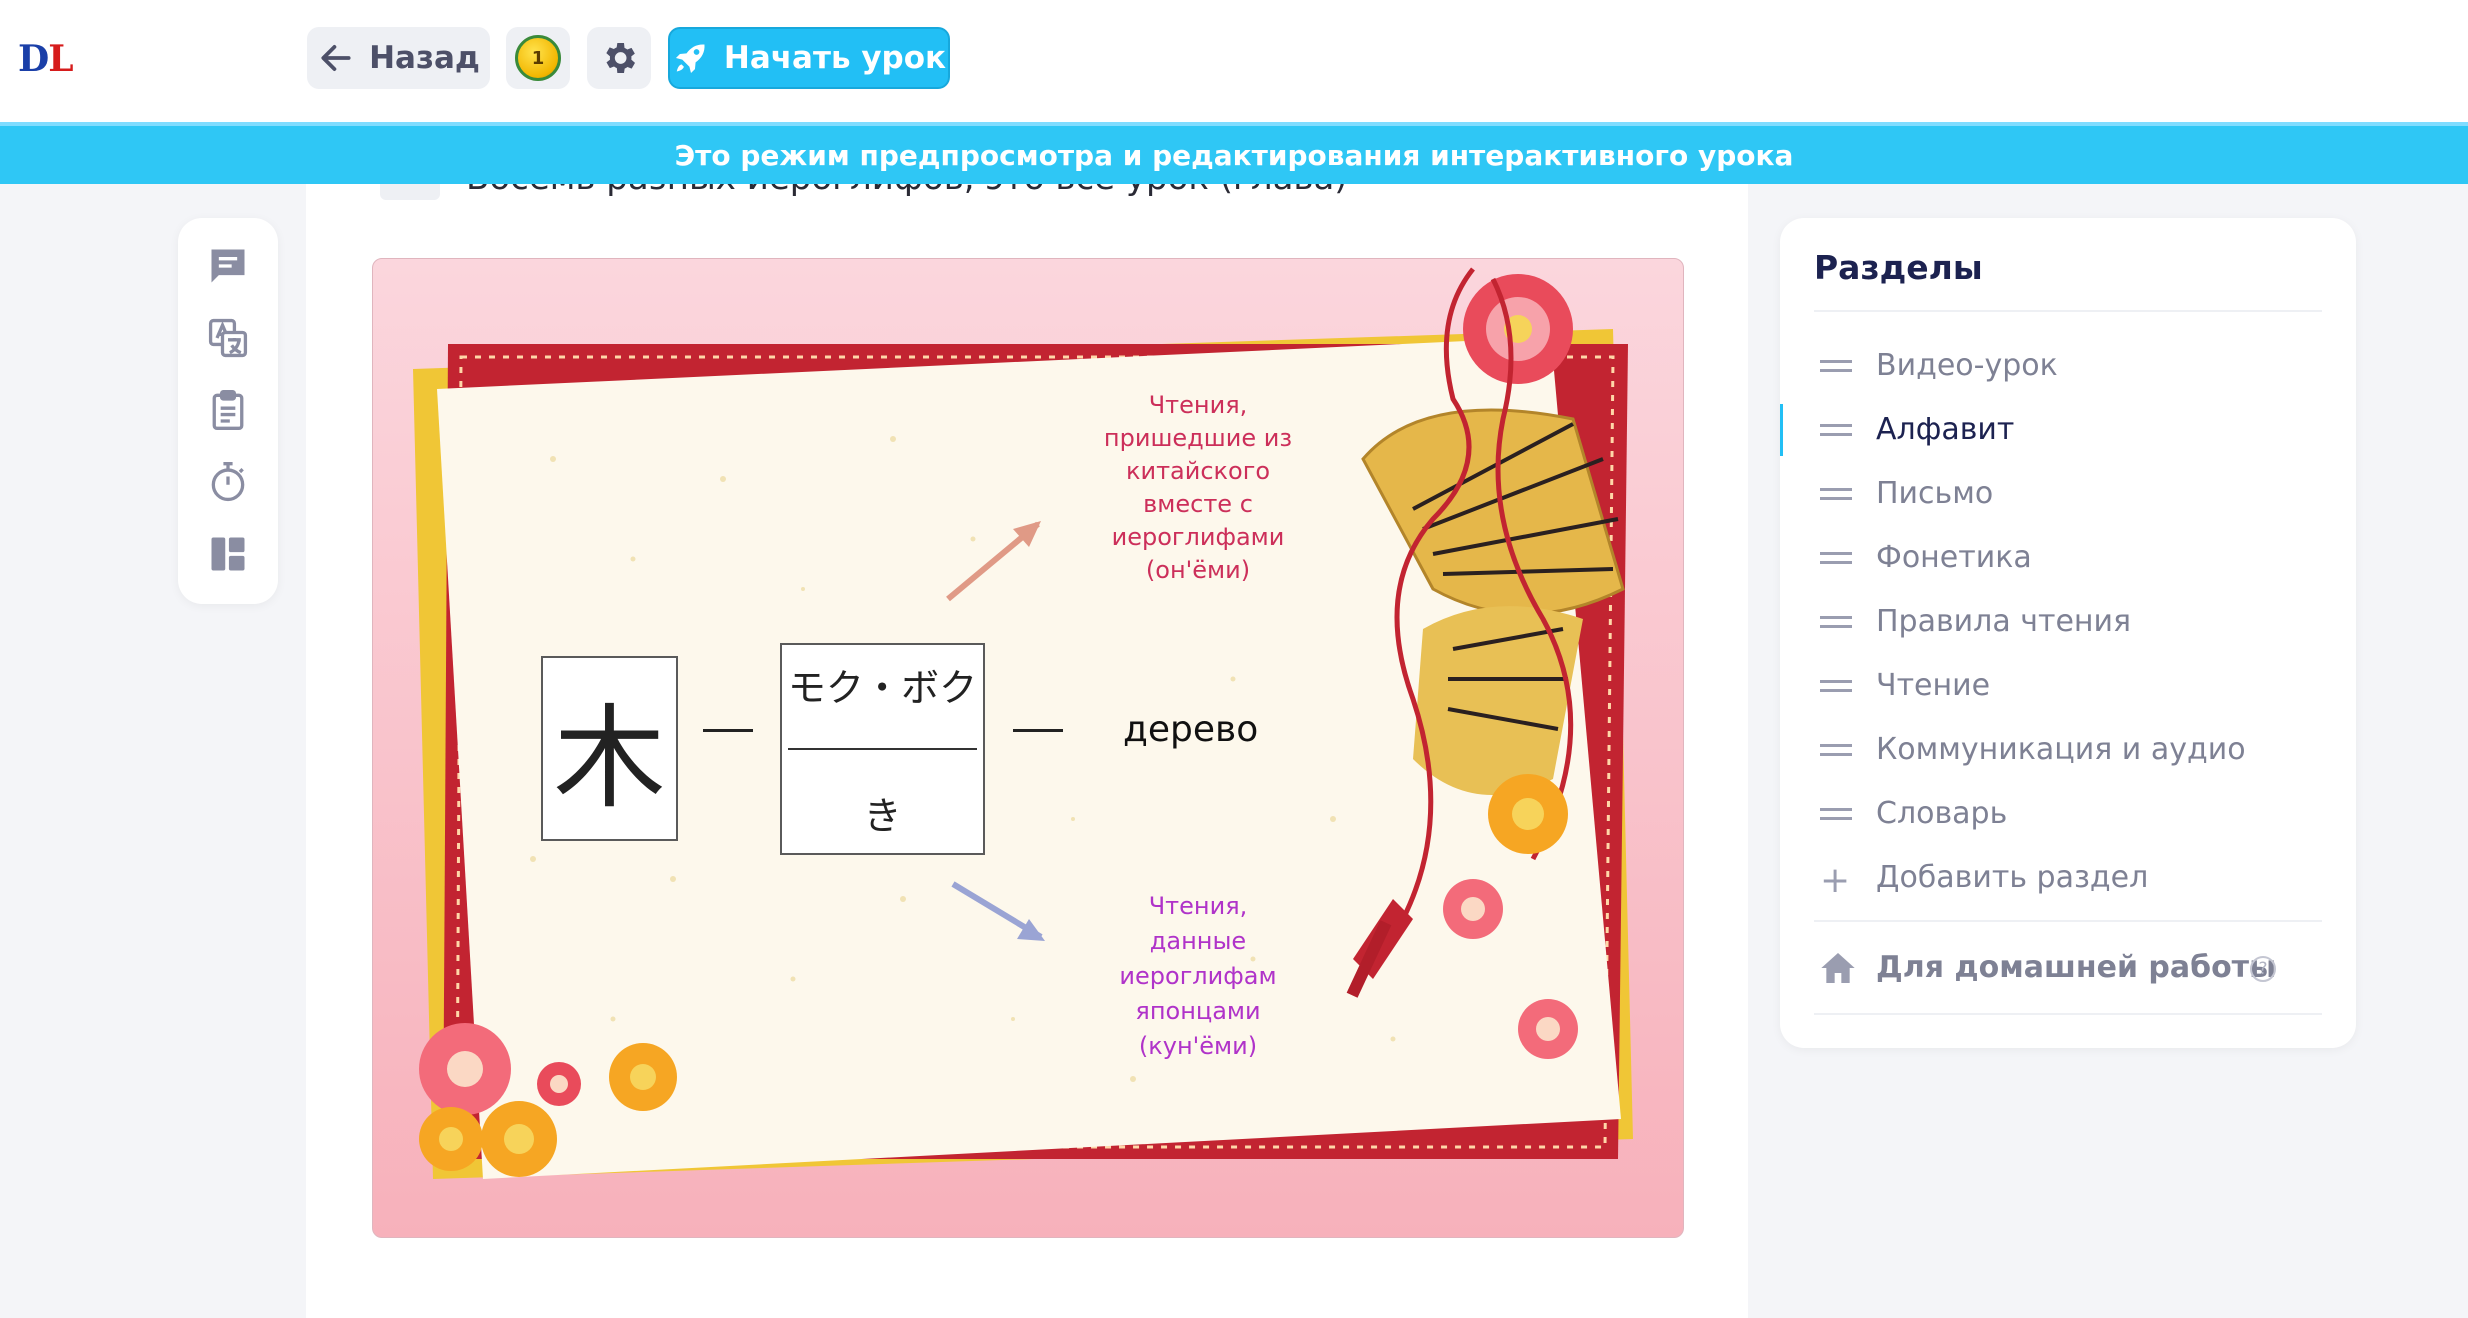  What do you see at coordinates (1898, 267) in the screenshot?
I see `sections-title: Разделы` at bounding box center [1898, 267].